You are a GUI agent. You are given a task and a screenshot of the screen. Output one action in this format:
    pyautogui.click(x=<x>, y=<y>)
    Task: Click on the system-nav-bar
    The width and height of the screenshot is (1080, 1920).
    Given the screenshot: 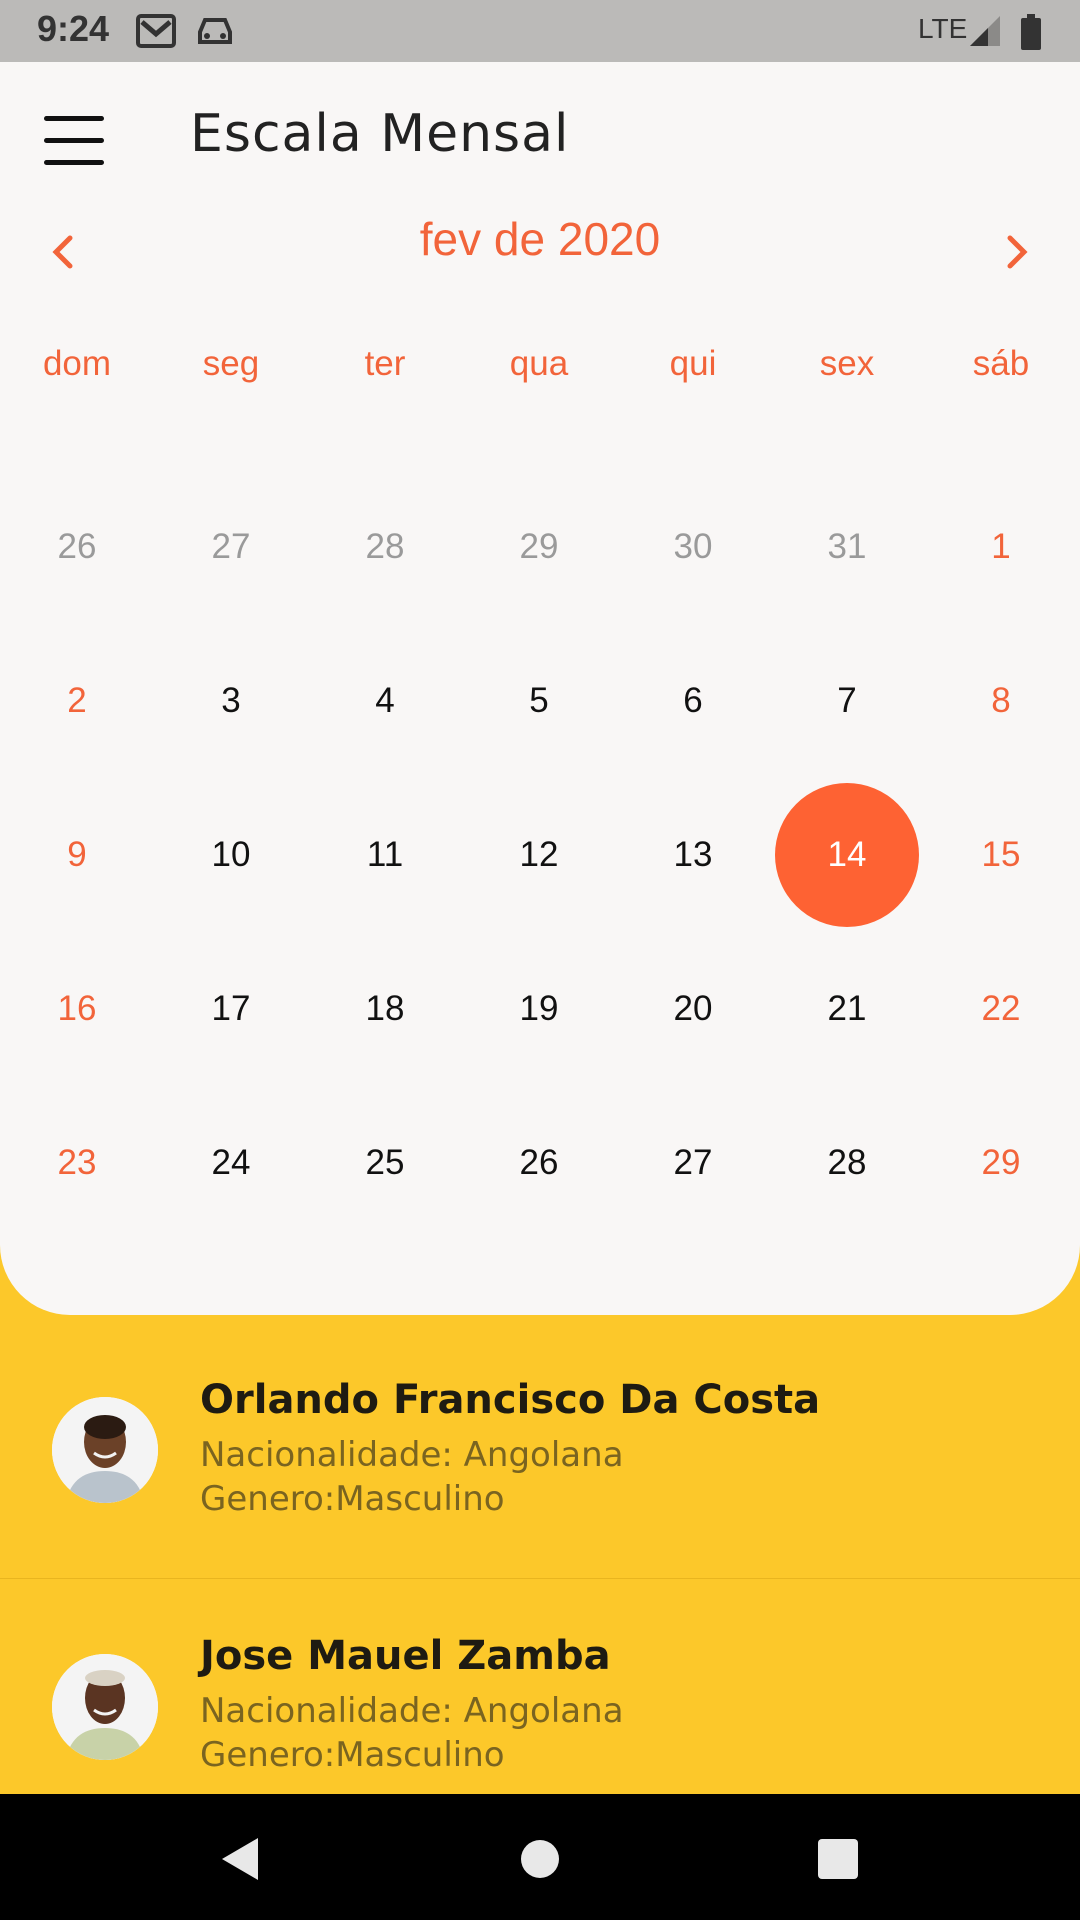 What is the action you would take?
    pyautogui.click(x=540, y=1857)
    